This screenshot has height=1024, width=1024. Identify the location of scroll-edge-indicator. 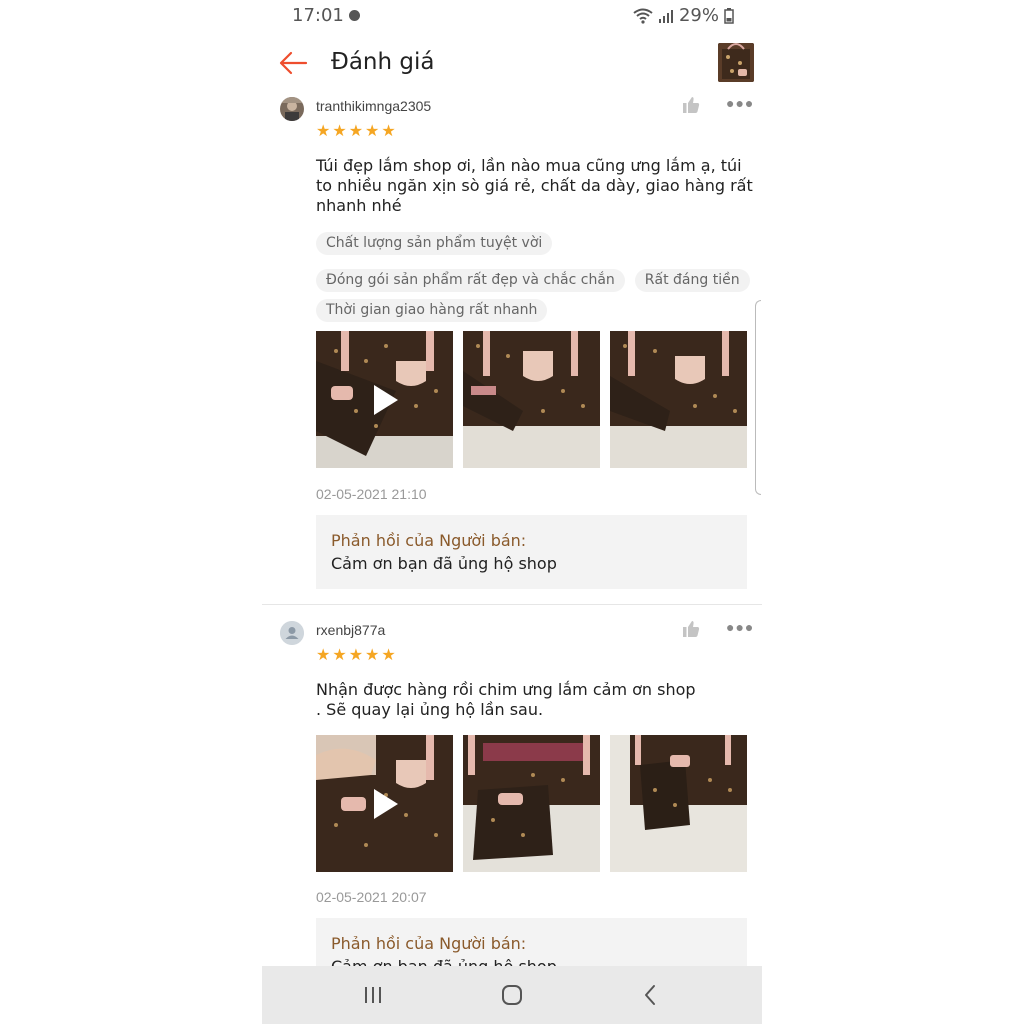
(758, 397).